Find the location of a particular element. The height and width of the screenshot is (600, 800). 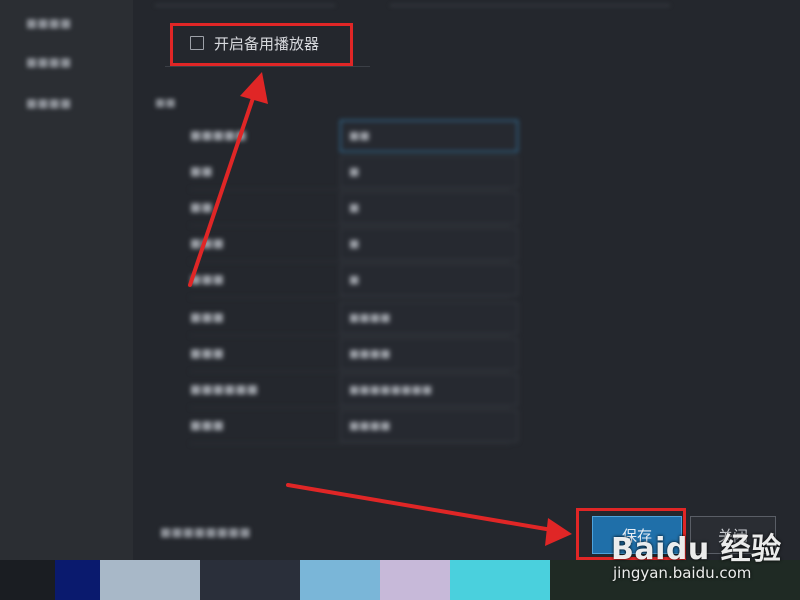

checkbox-icon is located at coordinates (197, 43).